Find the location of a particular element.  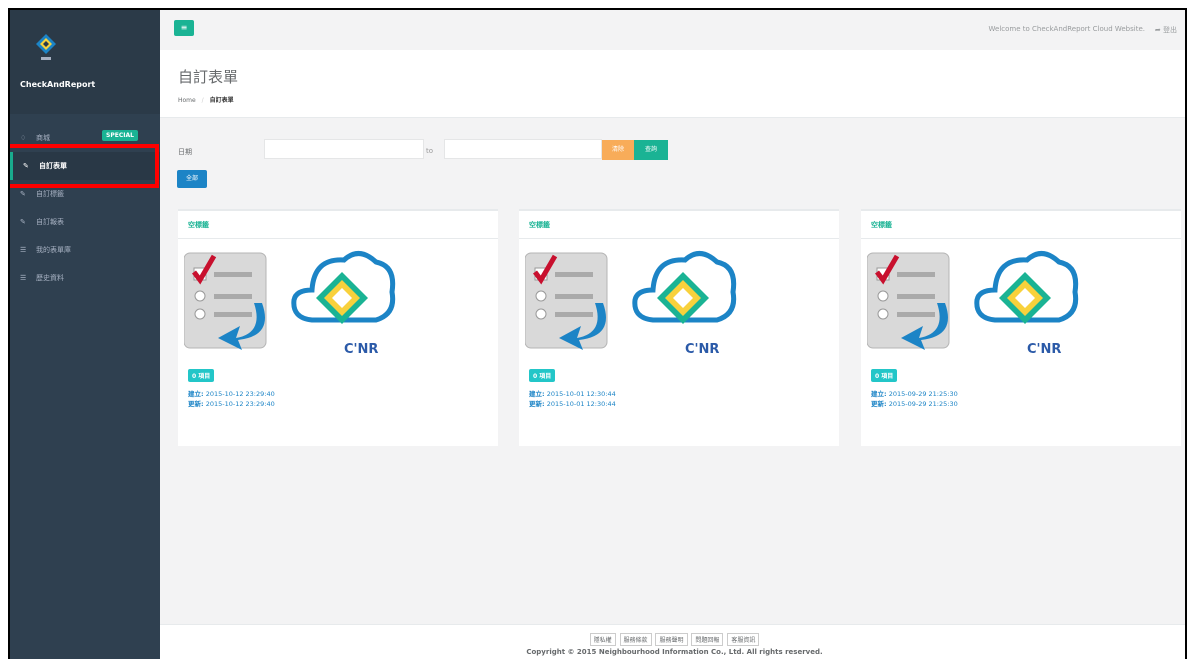

sidebar-item-custom-reports: ✎ 自訂報表 is located at coordinates (85, 222).